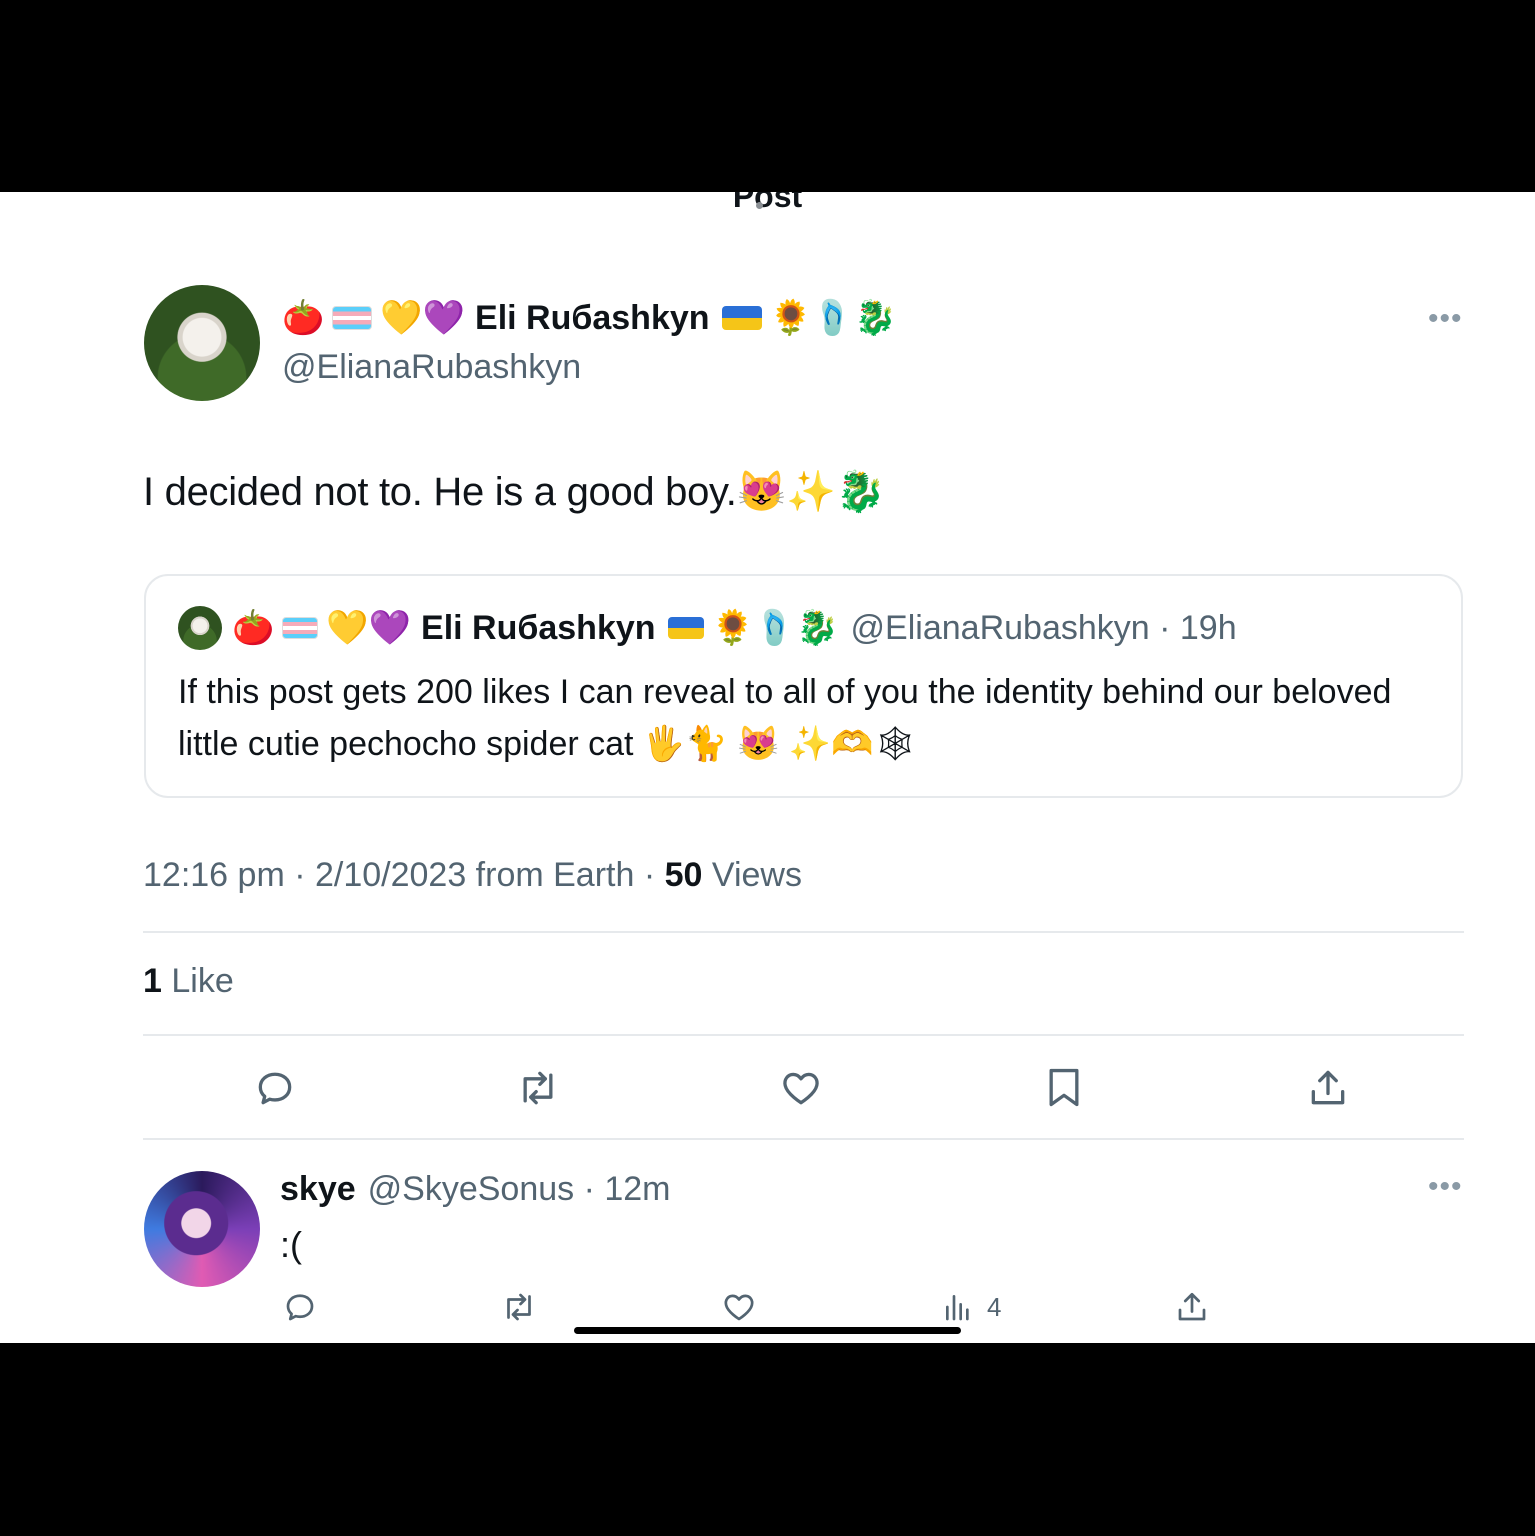  I want to click on reply-repost-icon, so click(519, 1307).